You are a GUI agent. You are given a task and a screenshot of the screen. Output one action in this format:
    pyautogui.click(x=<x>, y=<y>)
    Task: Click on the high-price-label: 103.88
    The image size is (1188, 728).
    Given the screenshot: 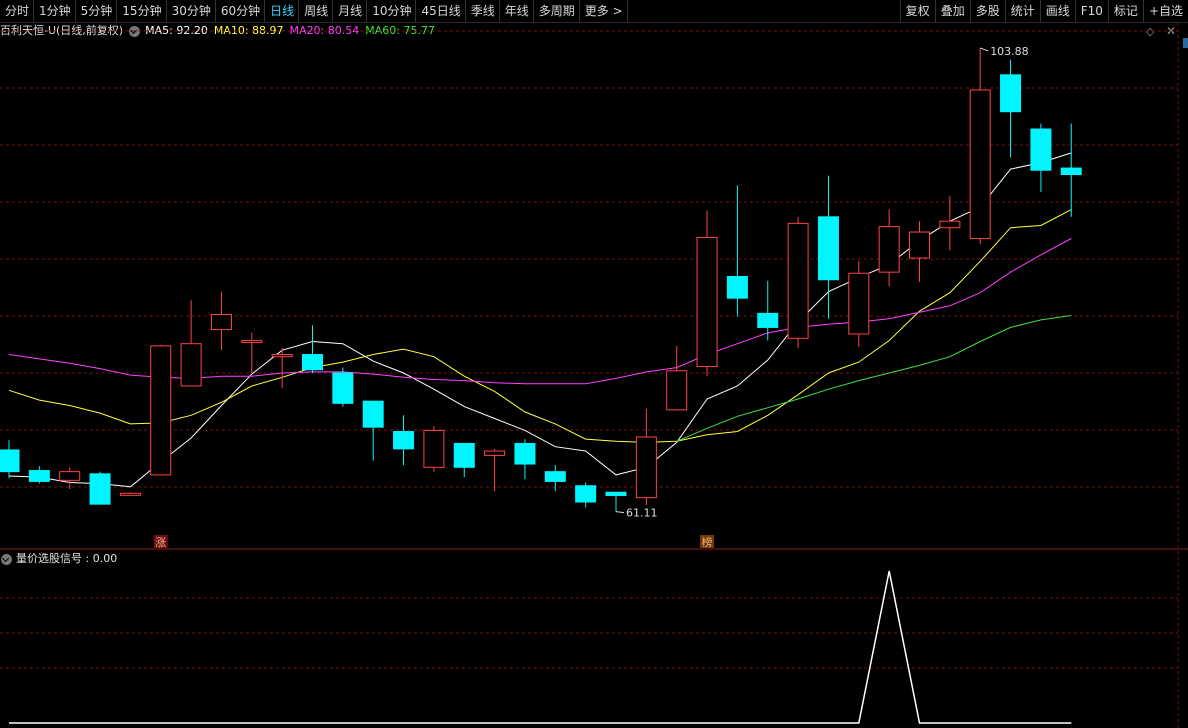 What is the action you would take?
    pyautogui.click(x=1009, y=51)
    